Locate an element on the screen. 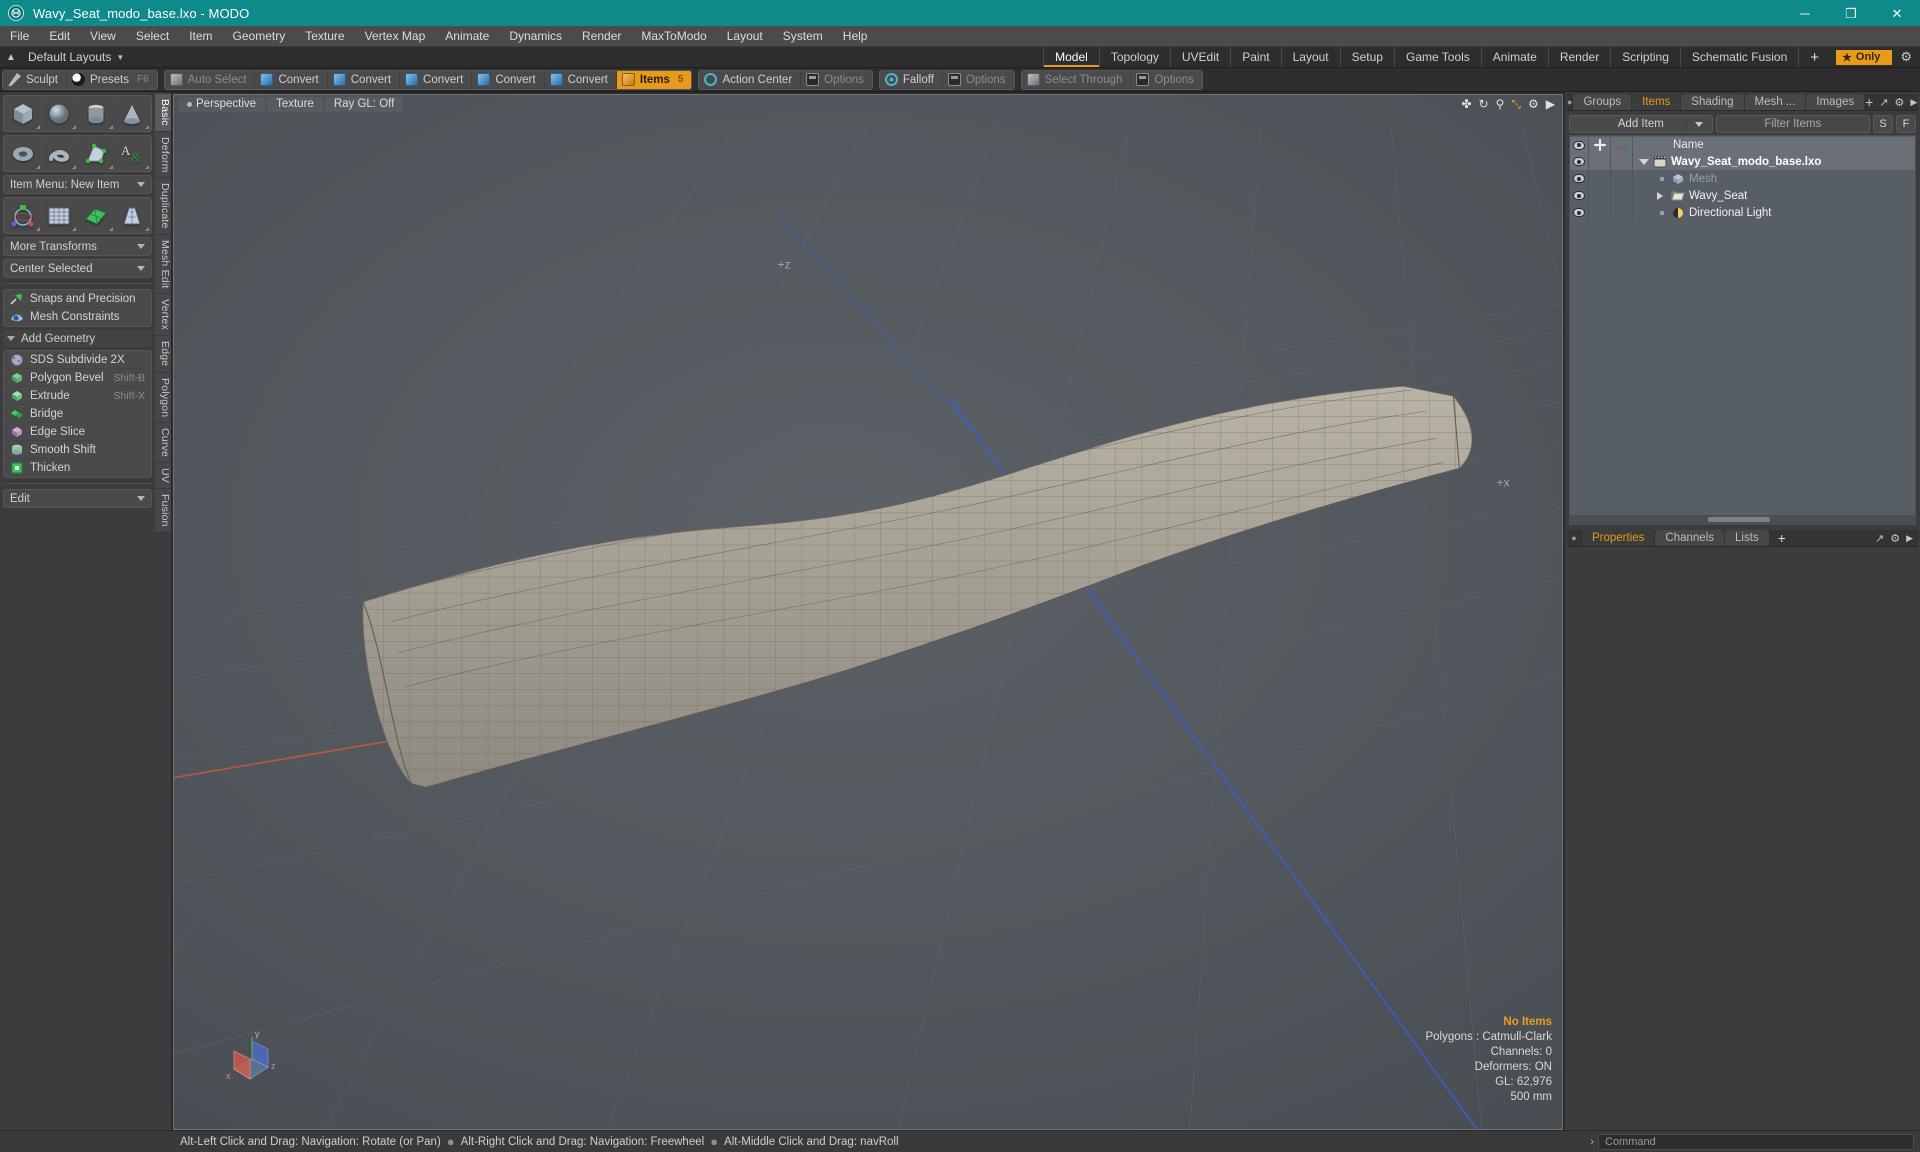 This screenshot has width=1920, height=1152. tool-extrude: Extrude Shift-X is located at coordinates (77, 396).